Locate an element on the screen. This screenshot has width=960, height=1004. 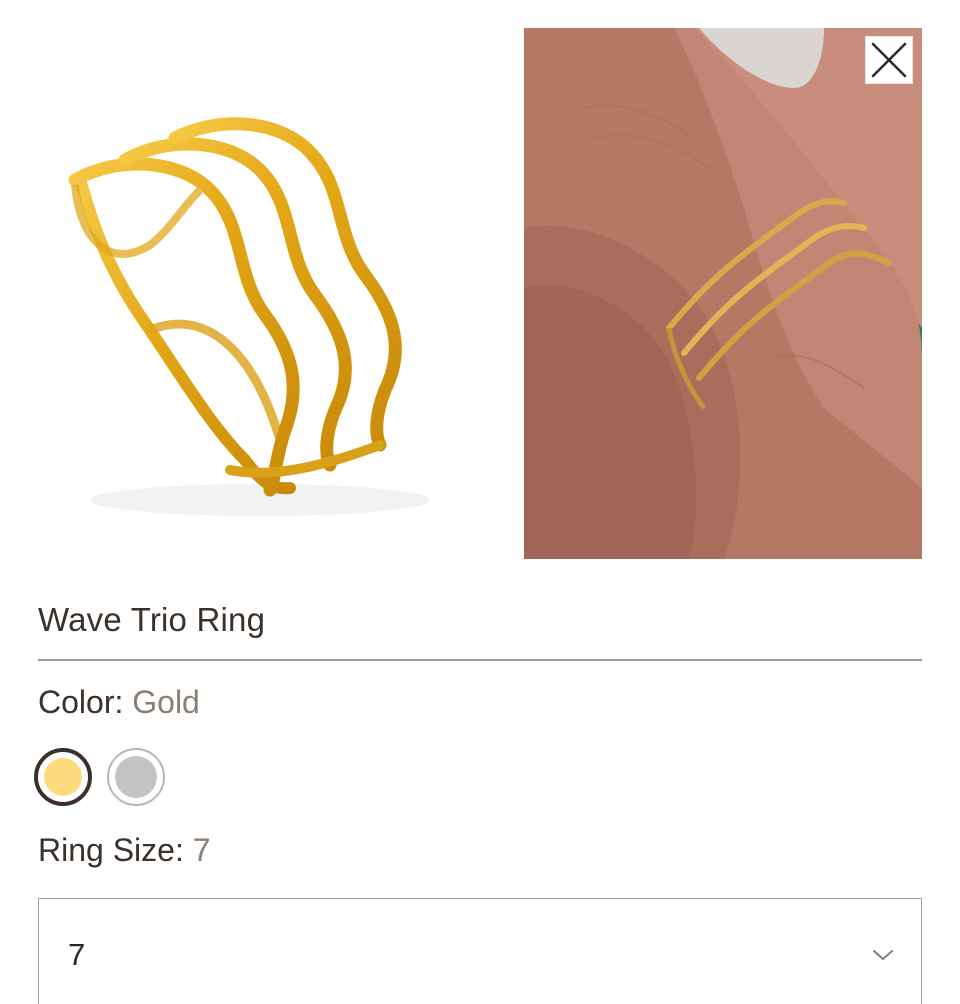
title-divider is located at coordinates (480, 660).